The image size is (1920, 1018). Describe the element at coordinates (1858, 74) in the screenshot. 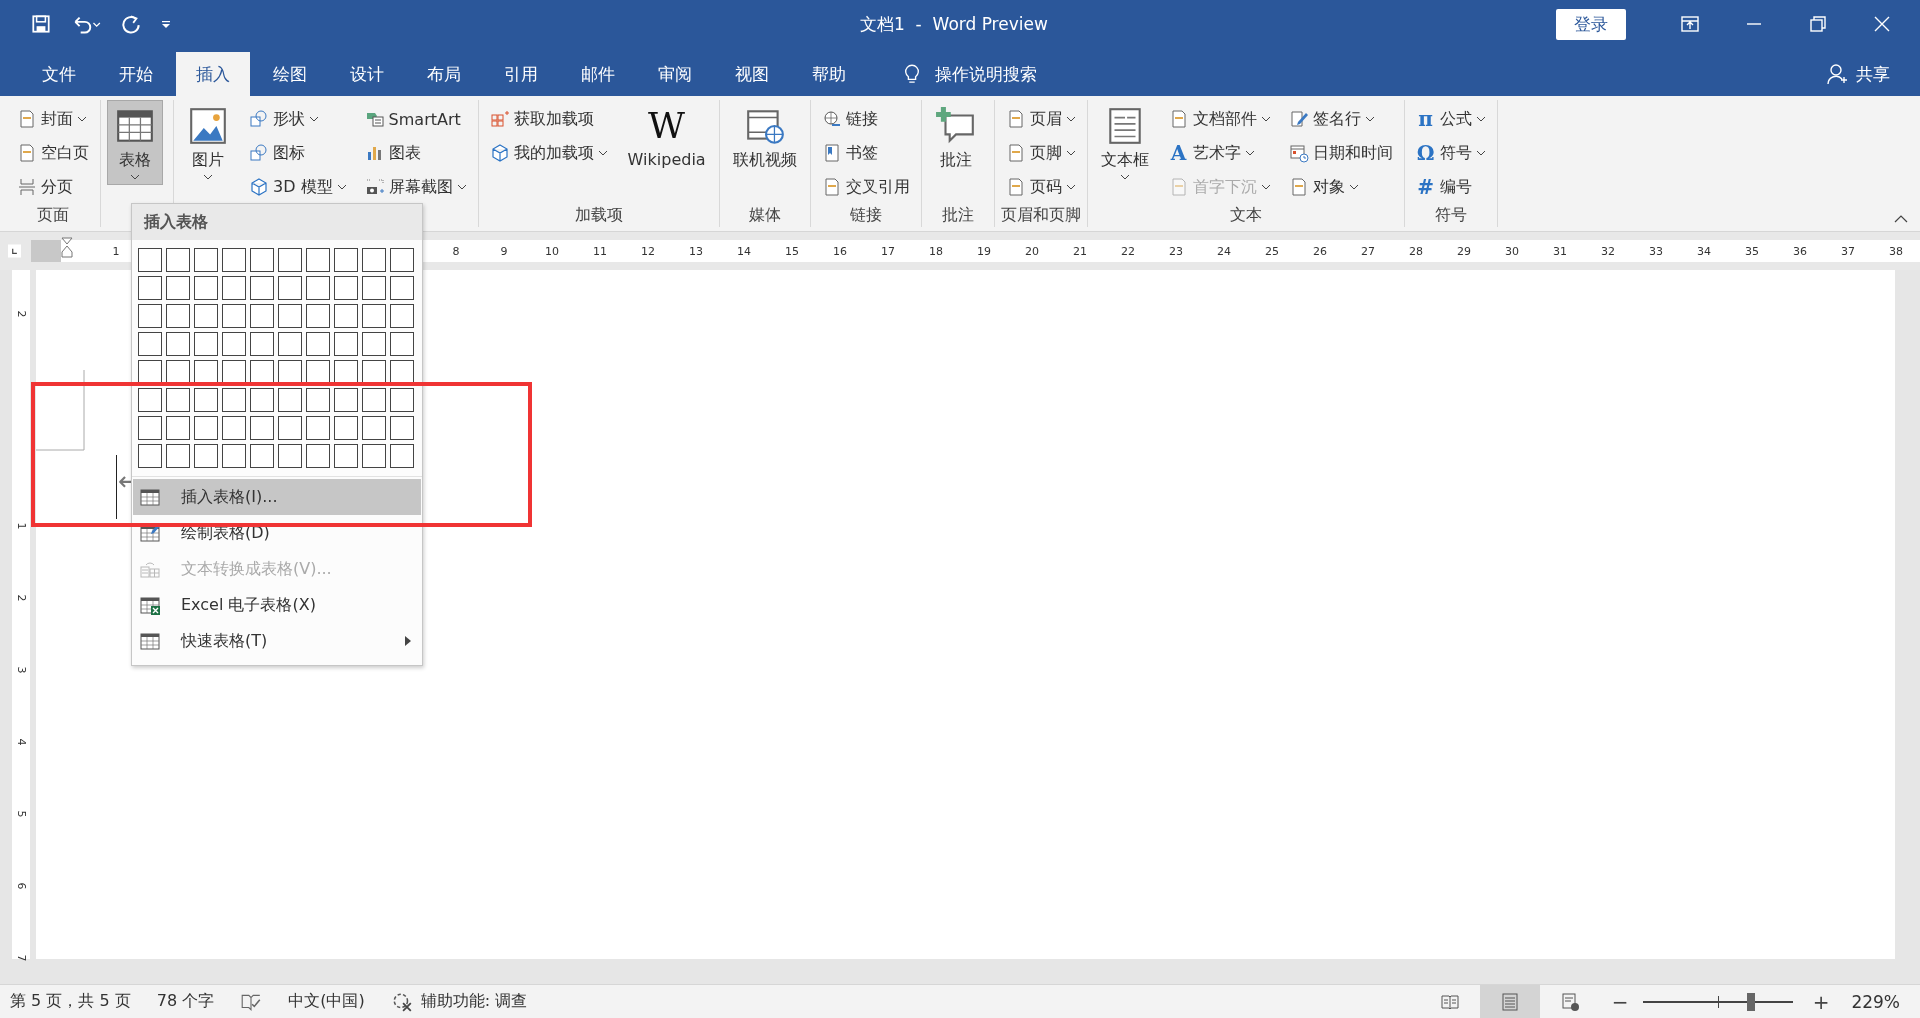

I see `share-button: 共享` at that location.